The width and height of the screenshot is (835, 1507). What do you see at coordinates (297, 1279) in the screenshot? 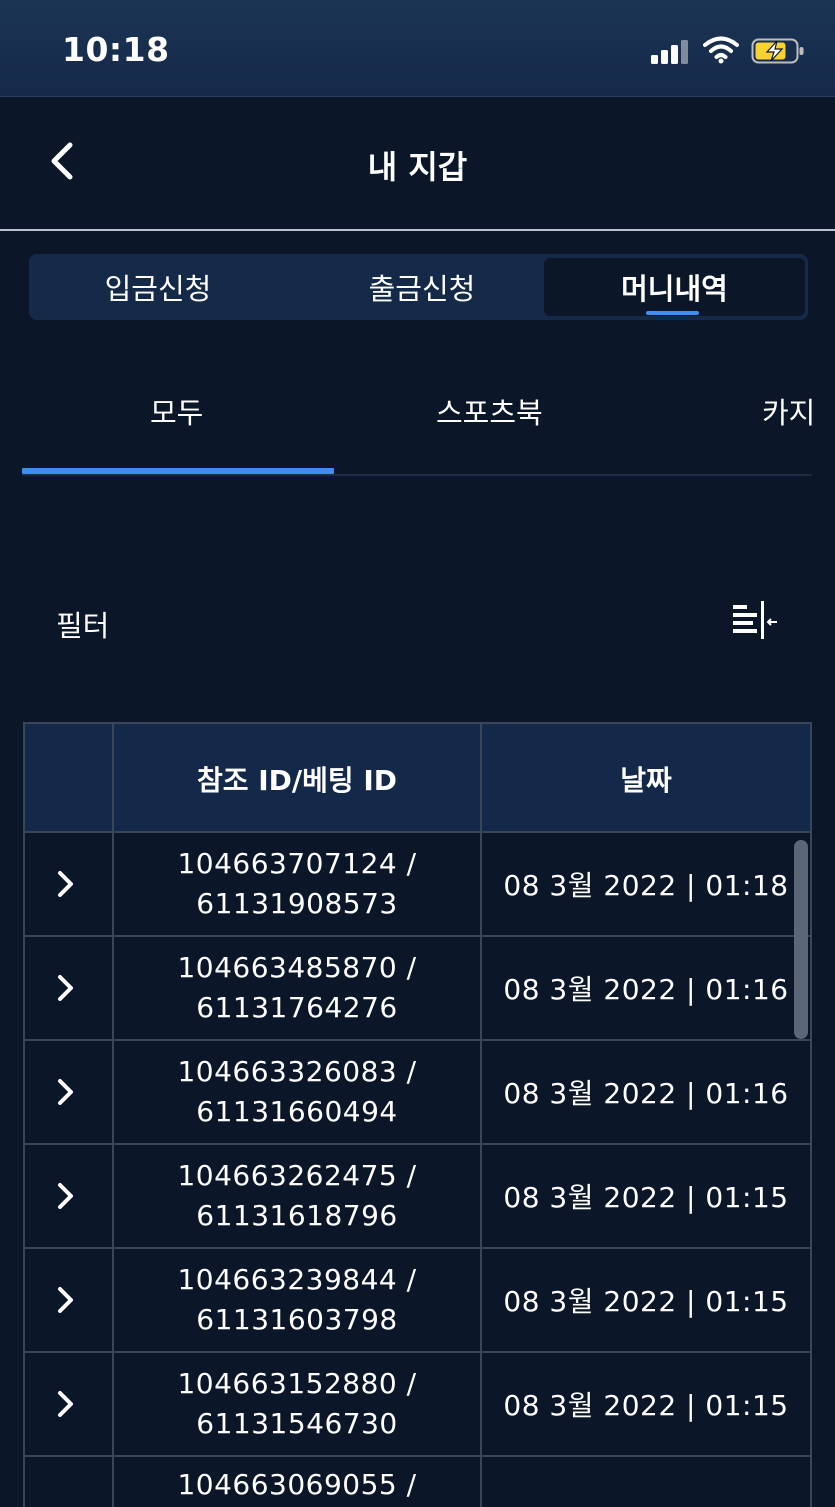
I see `ref-id: 104663239844 /` at bounding box center [297, 1279].